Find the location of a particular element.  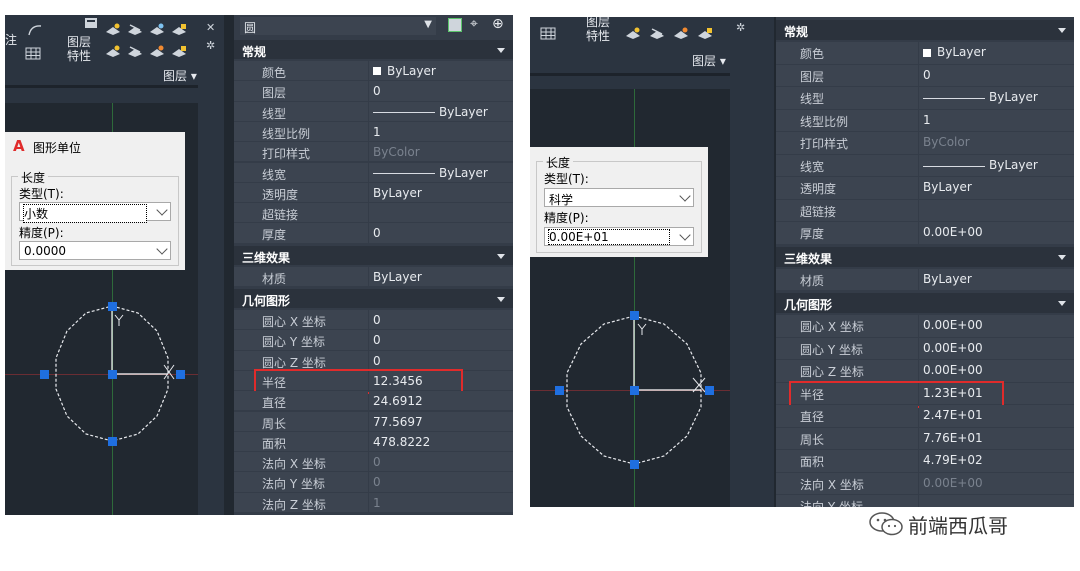

property-row: 直径 24.6912 is located at coordinates (373, 401).